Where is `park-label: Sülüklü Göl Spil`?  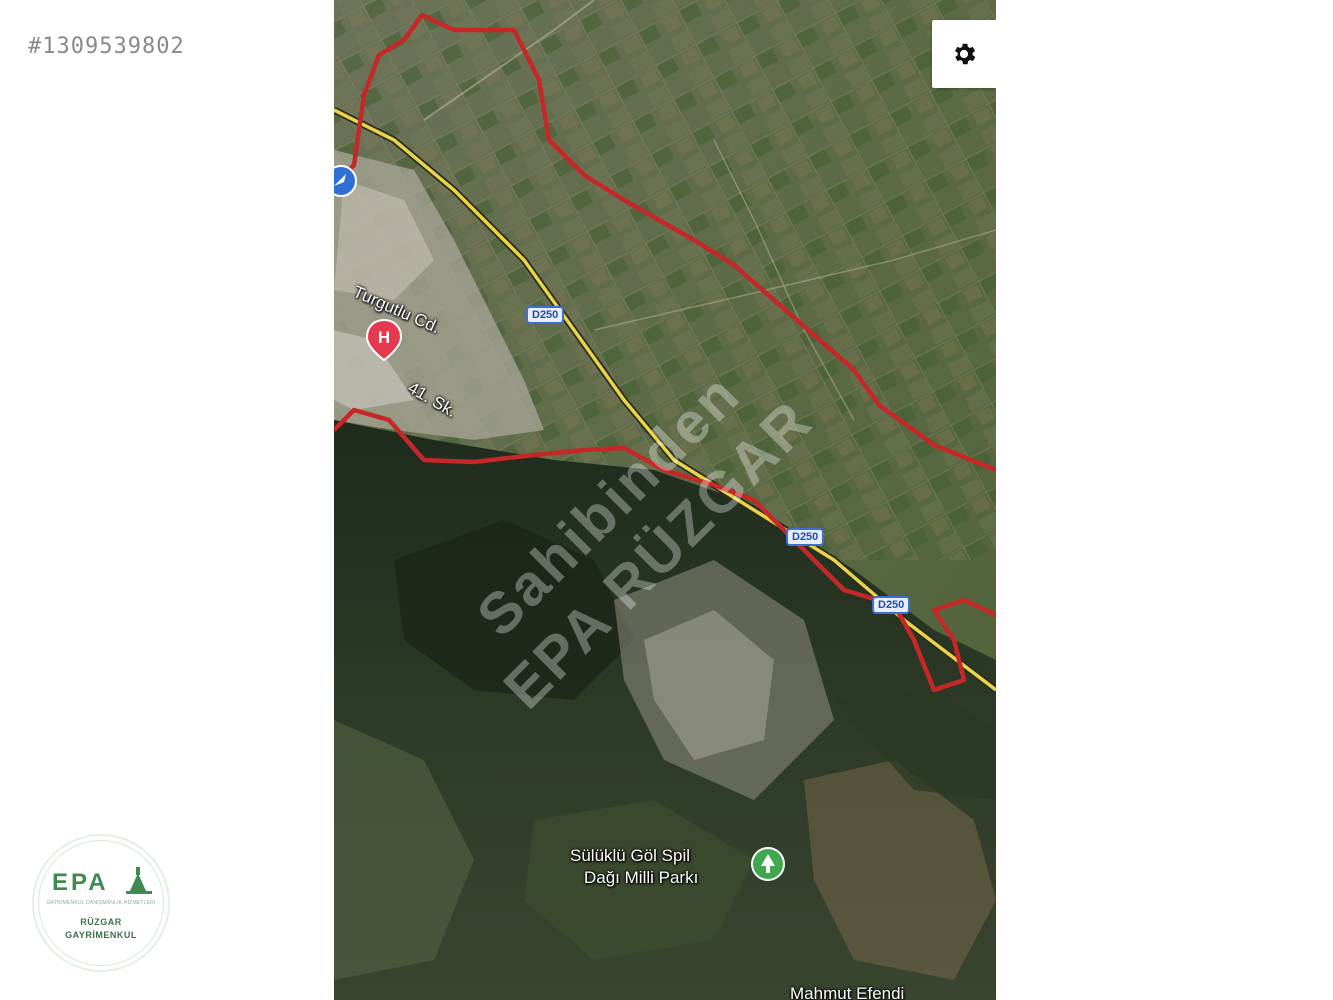
park-label: Sülüklü Göl Spil is located at coordinates (630, 855).